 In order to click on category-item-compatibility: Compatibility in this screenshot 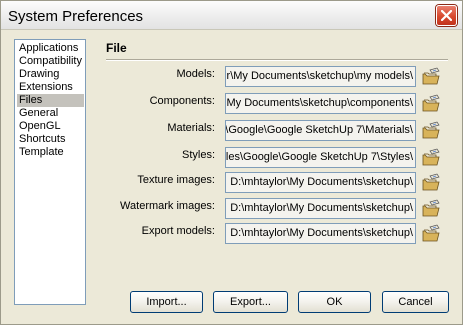, I will do `click(50, 61)`.